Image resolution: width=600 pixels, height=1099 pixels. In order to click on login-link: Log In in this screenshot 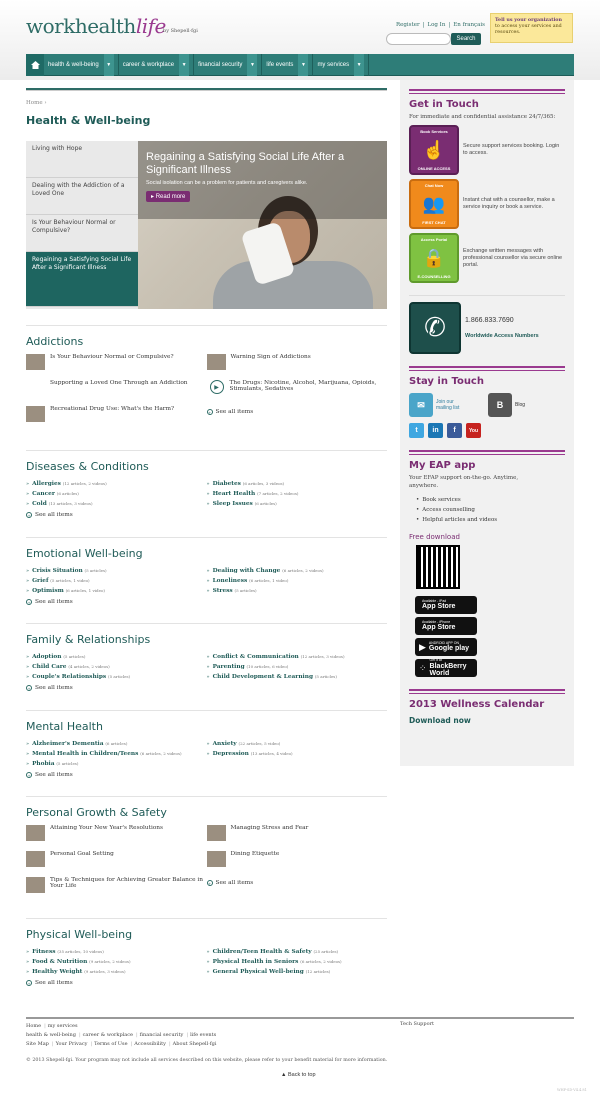, I will do `click(436, 25)`.